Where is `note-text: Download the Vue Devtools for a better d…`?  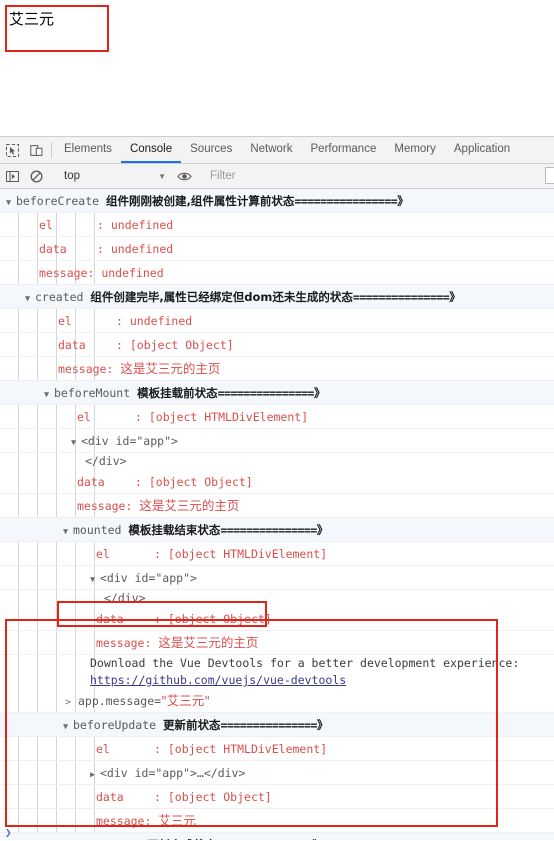
note-text: Download the Vue Devtools for a better d… is located at coordinates (305, 663).